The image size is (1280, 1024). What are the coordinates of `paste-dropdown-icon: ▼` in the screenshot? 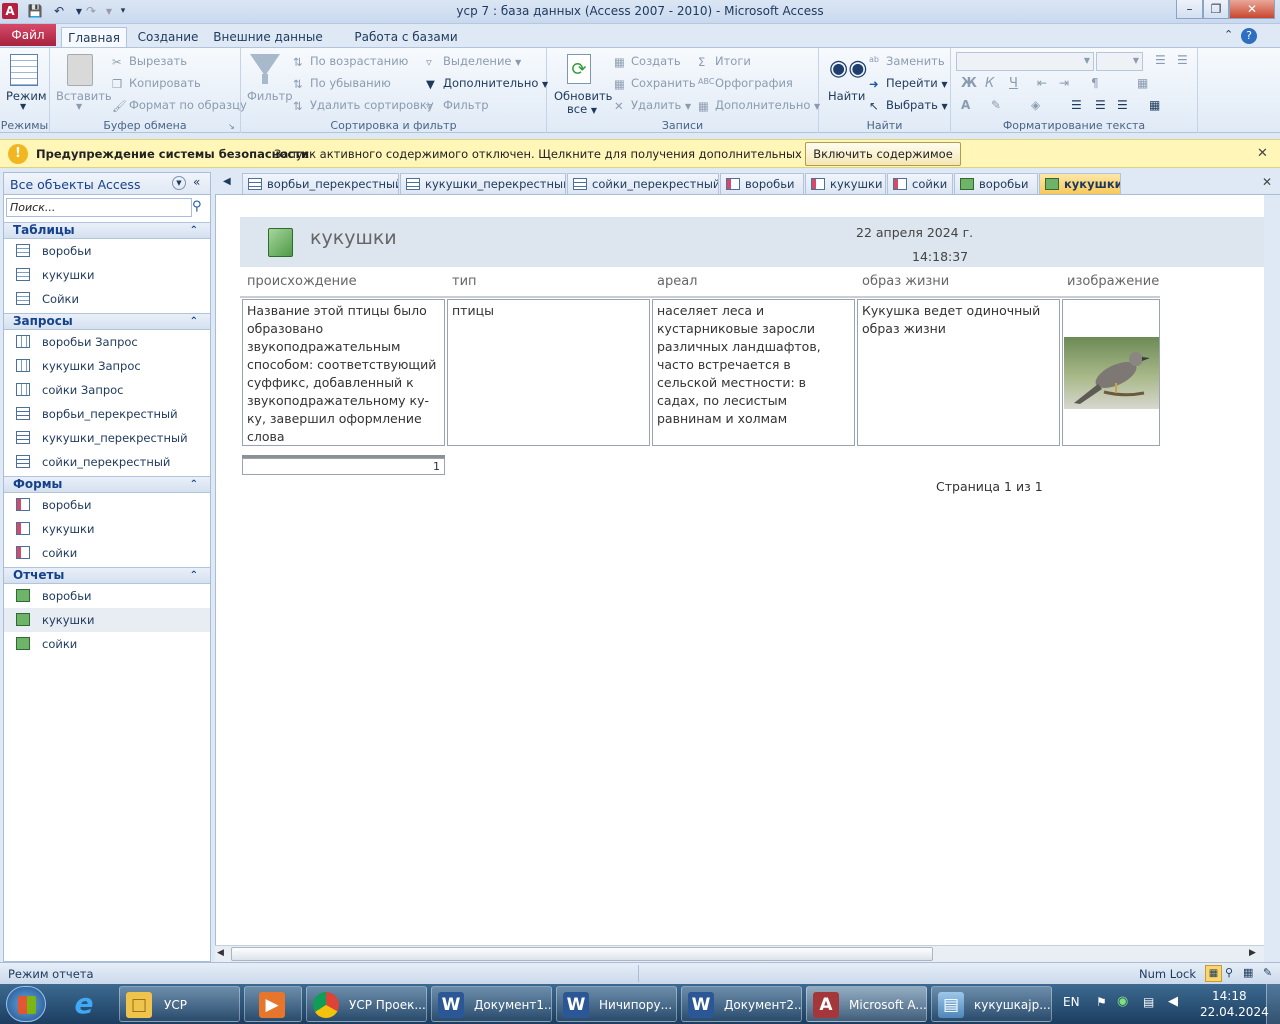 It's located at (79, 106).